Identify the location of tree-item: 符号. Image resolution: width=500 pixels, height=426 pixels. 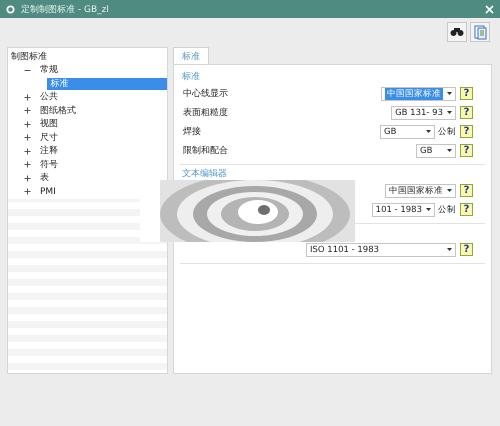
(49, 164).